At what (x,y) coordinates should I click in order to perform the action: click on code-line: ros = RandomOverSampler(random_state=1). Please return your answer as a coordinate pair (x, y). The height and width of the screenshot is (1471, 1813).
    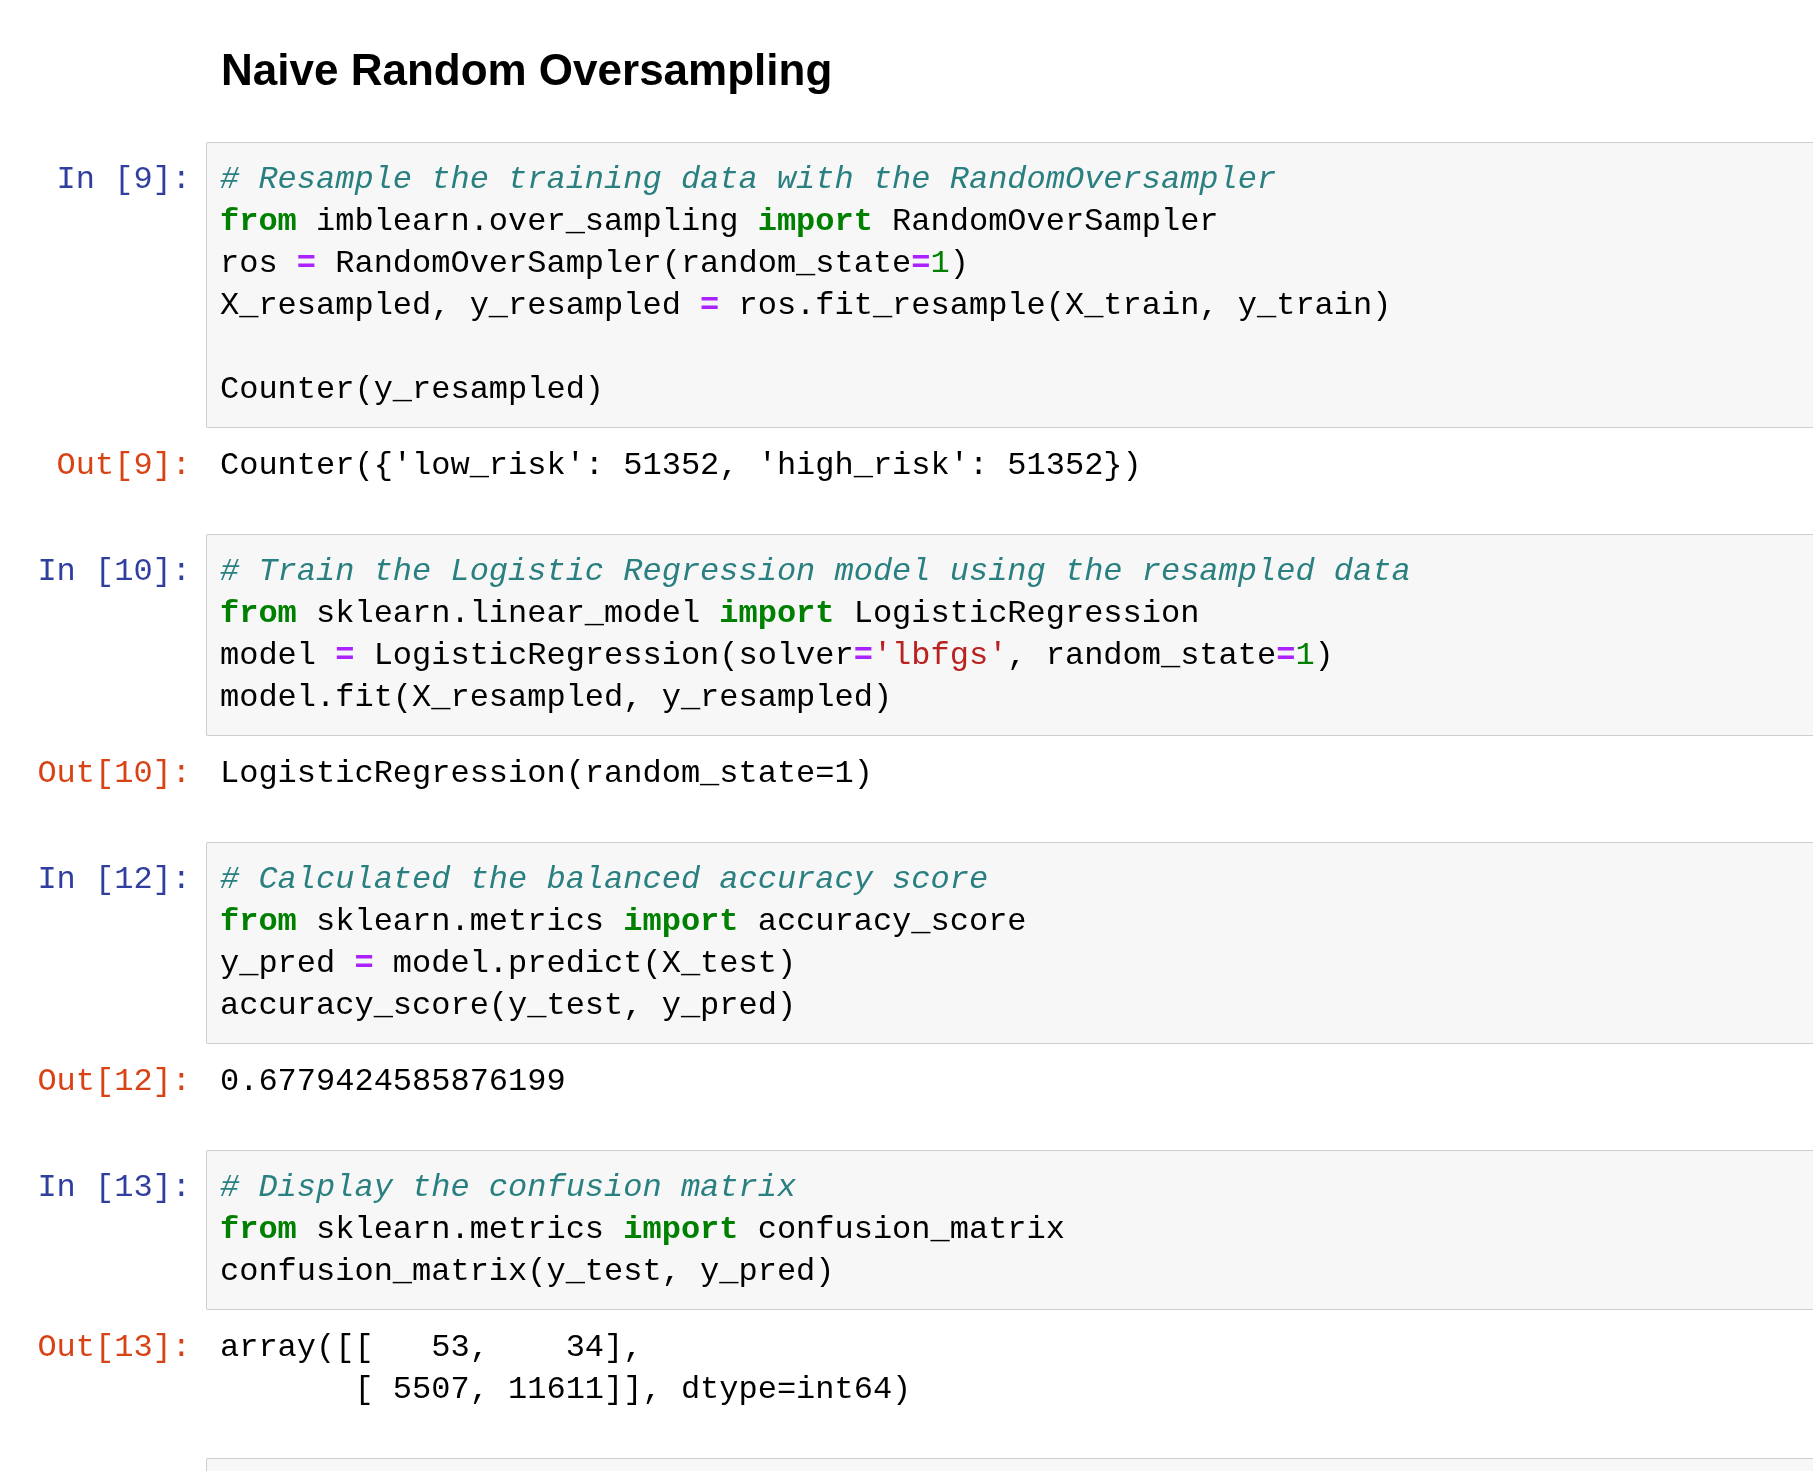
    Looking at the image, I should click on (594, 264).